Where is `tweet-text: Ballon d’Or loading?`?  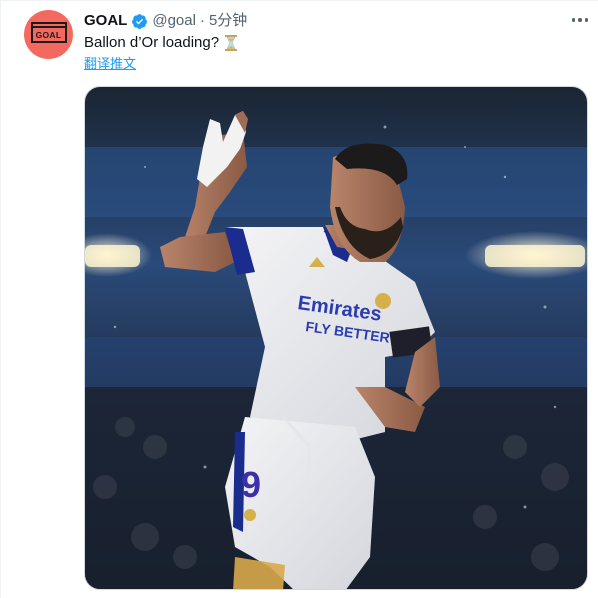 tweet-text: Ballon d’Or loading? is located at coordinates (161, 43).